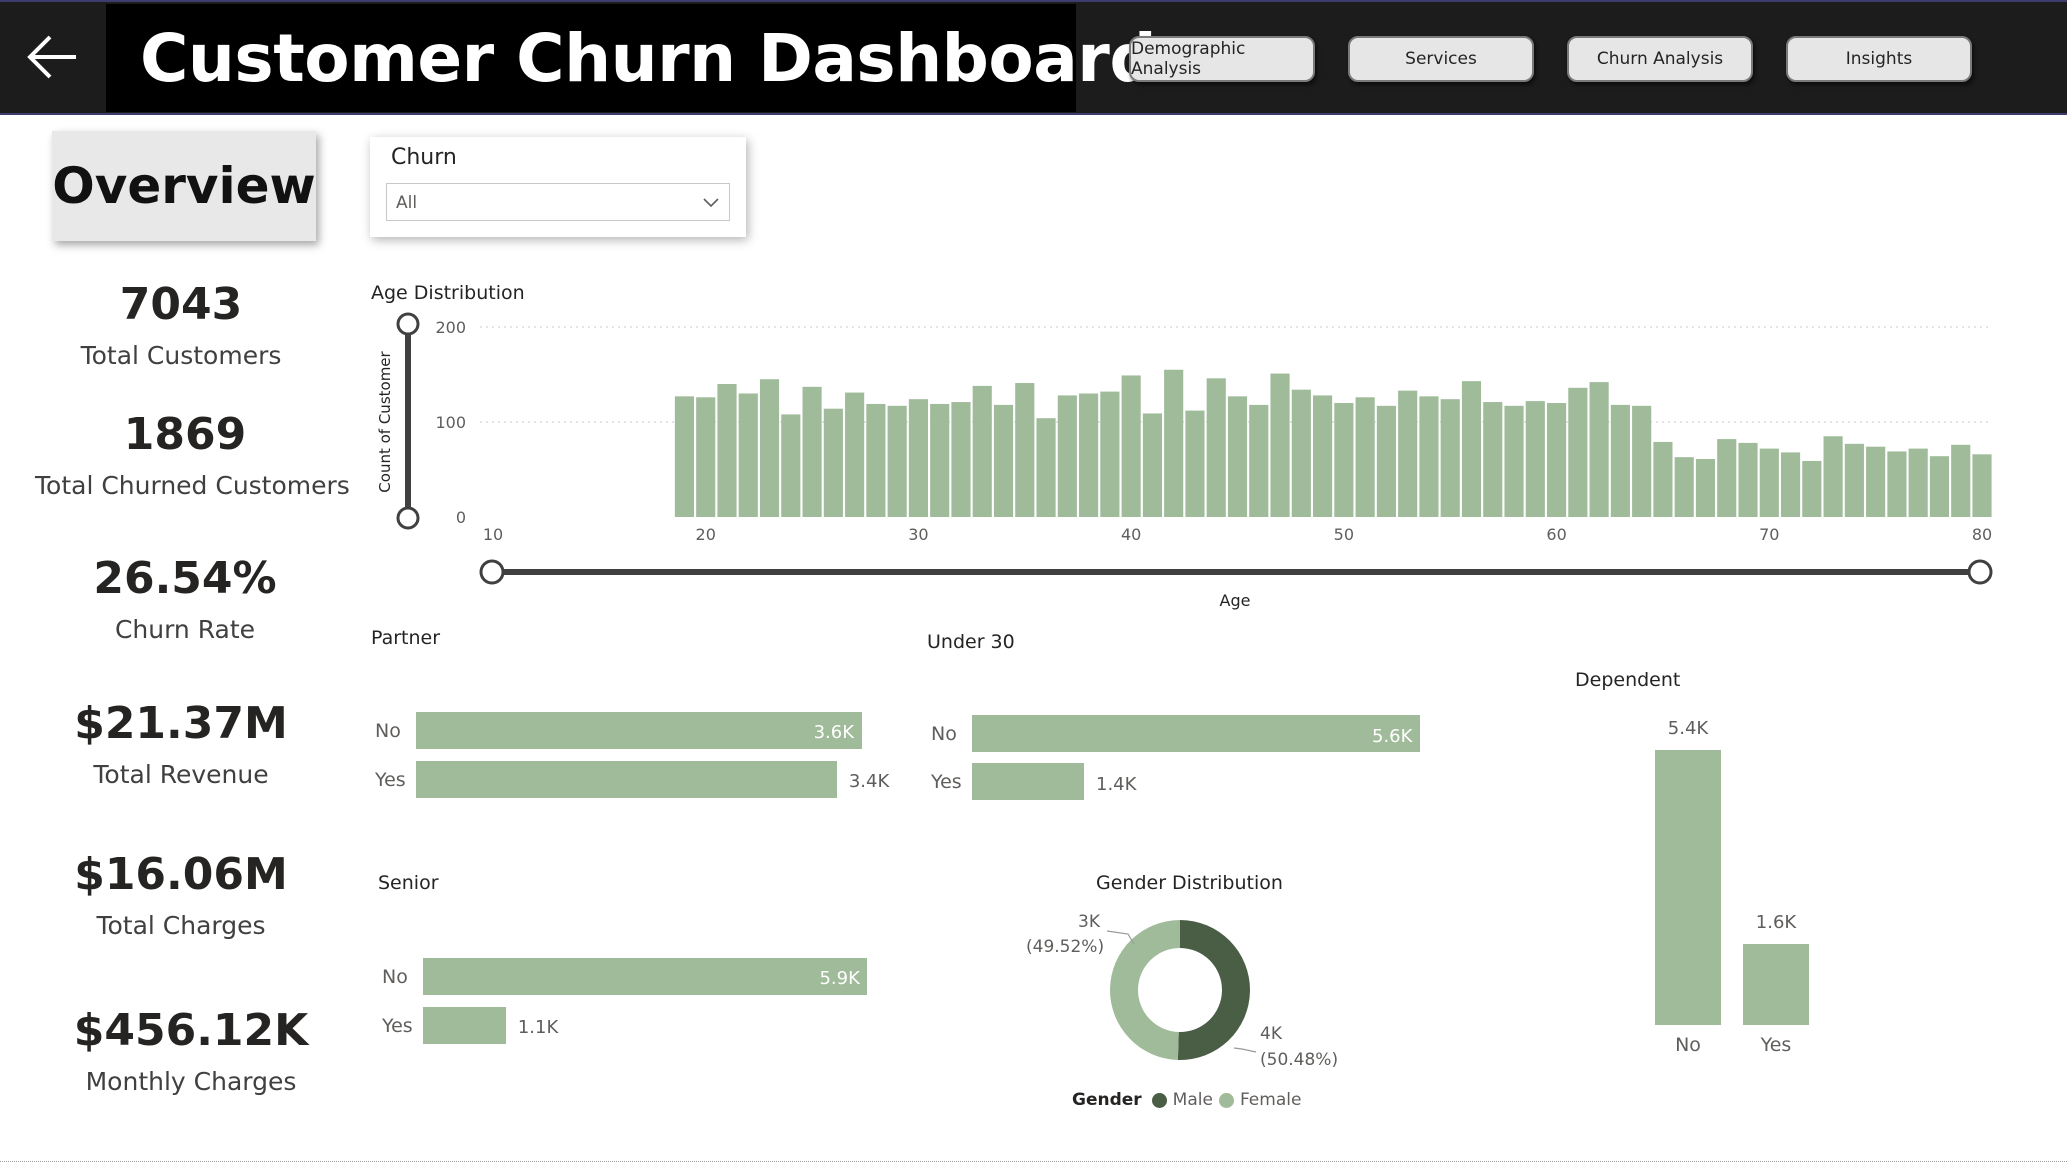 The image size is (2067, 1165). Describe the element at coordinates (185, 578) in the screenshot. I see `kpi-value: 26.54%` at that location.